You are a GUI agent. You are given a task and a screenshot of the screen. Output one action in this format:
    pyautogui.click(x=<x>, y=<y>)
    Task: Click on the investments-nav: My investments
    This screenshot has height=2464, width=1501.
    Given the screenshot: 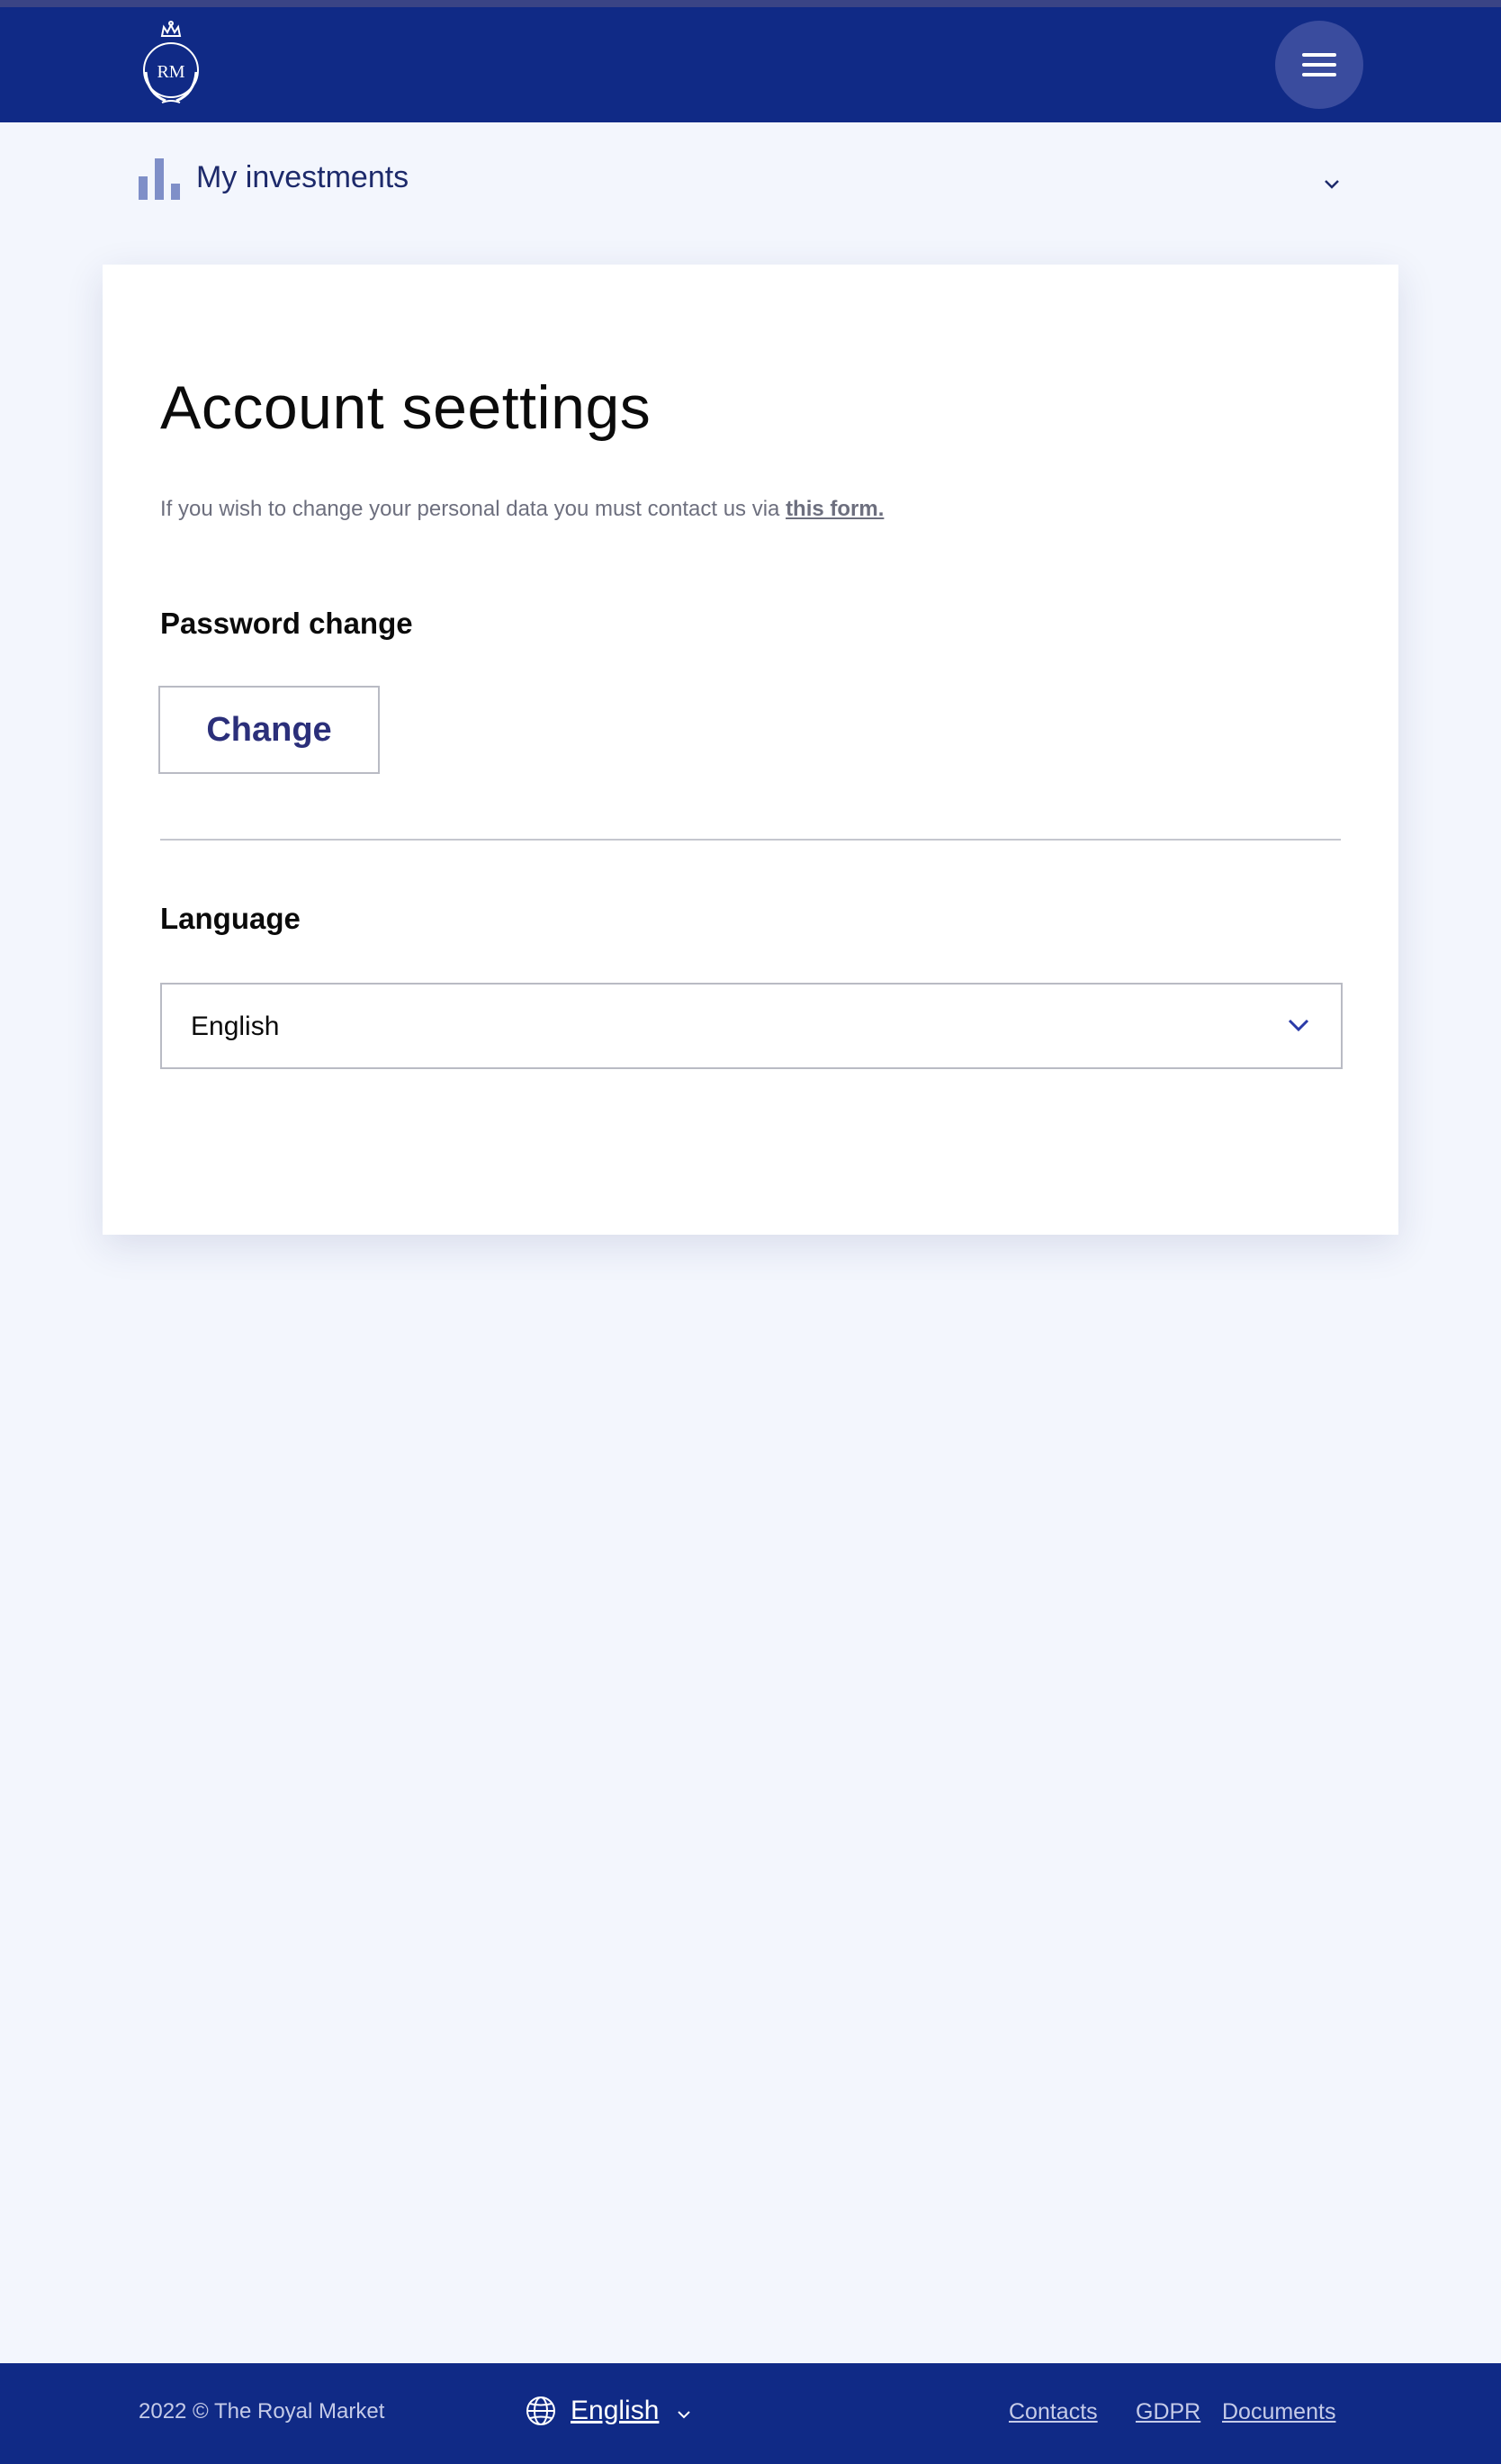 What is the action you would take?
    pyautogui.click(x=750, y=180)
    